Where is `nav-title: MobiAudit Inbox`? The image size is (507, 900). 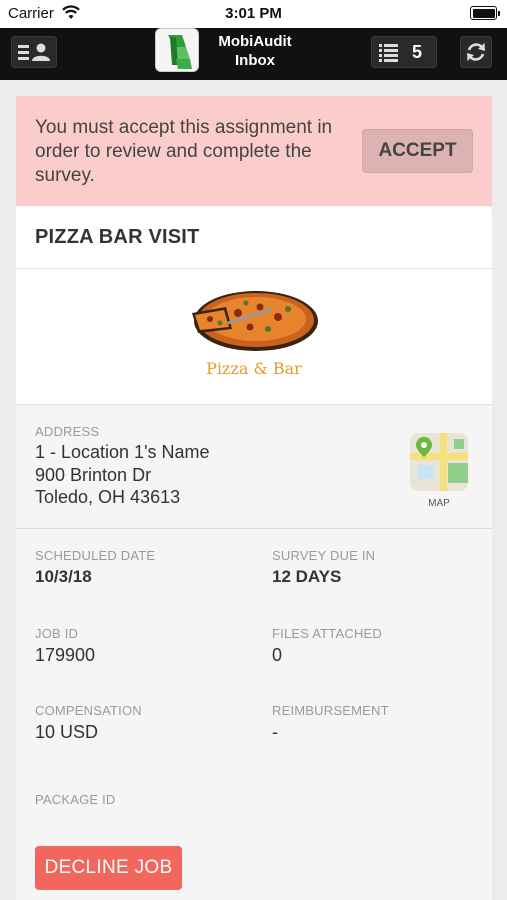
nav-title: MobiAudit Inbox is located at coordinates (255, 51).